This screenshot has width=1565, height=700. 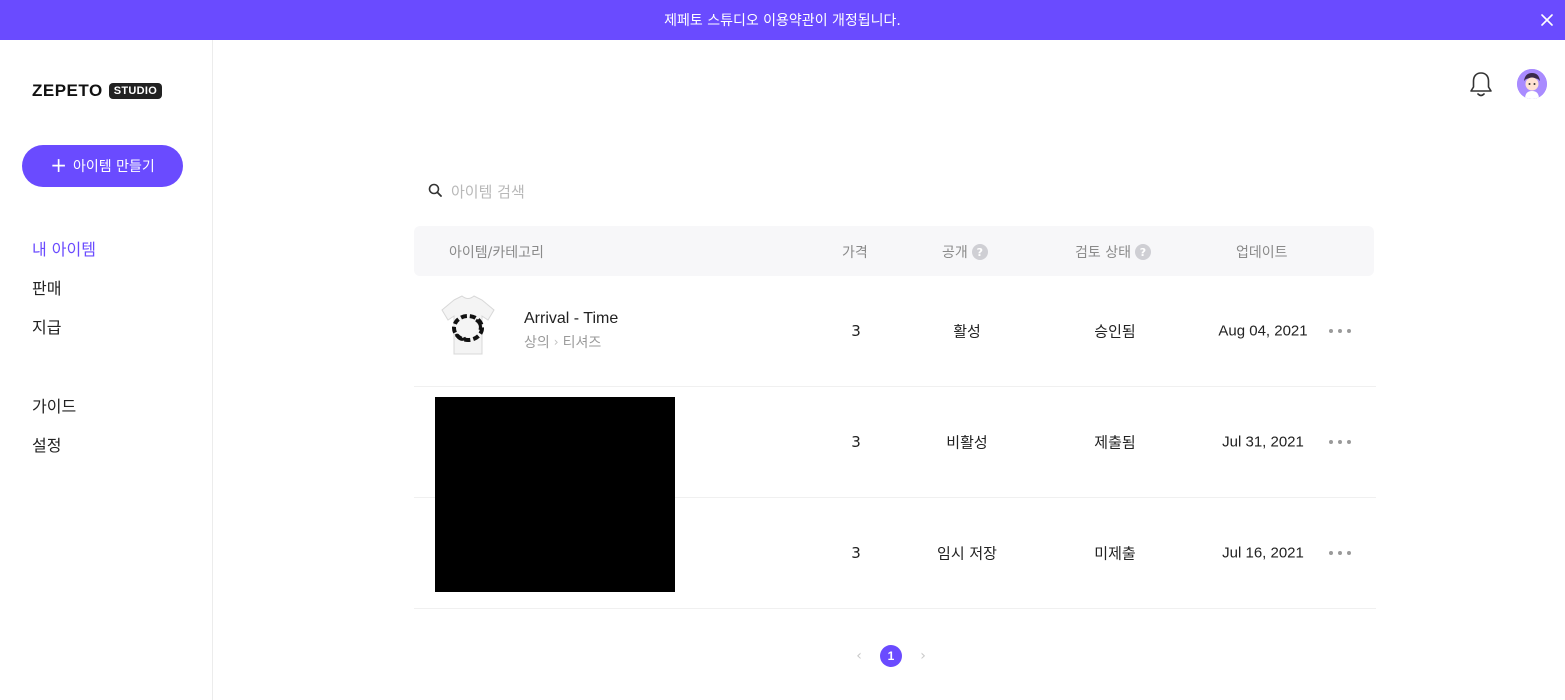 I want to click on sidebar-item-settings: 설정, so click(x=46, y=444).